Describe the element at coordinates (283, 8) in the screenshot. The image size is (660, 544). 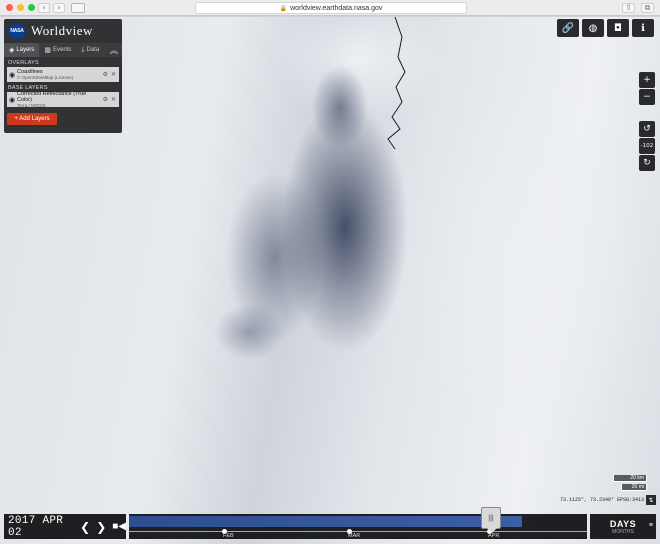
I see `lock-icon: 🔒` at that location.